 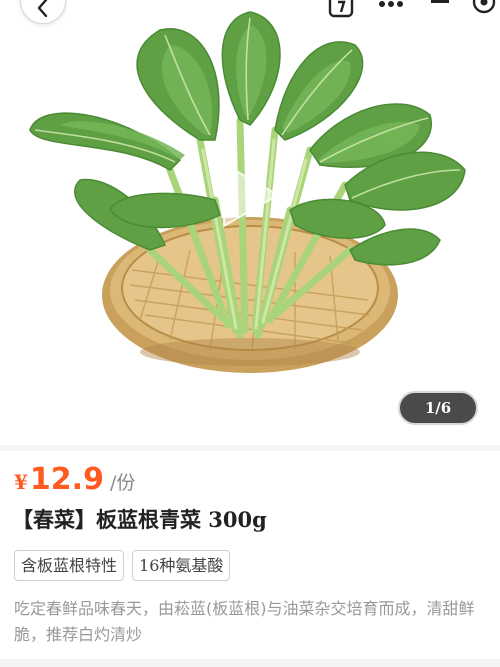 I want to click on menu-icon, so click(x=440, y=5).